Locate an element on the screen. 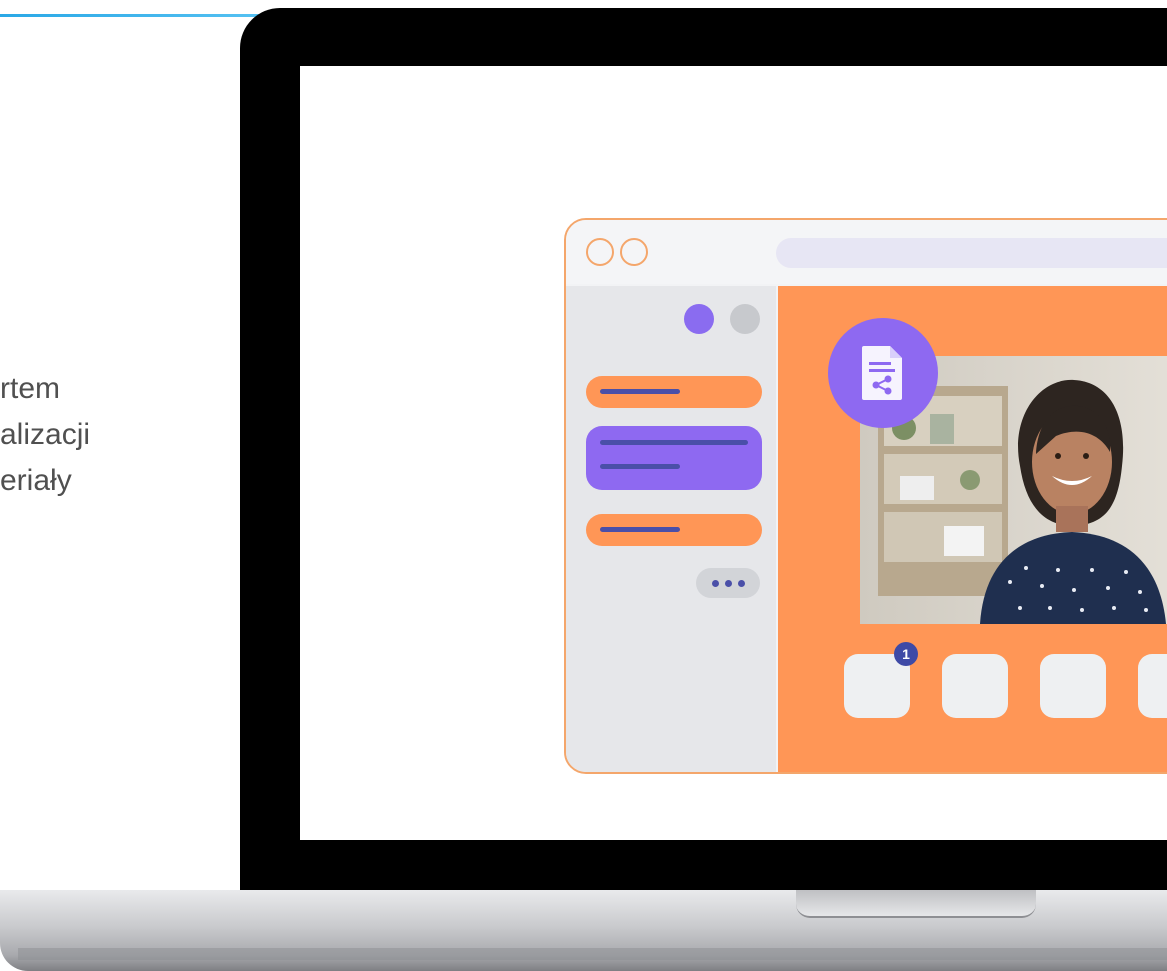 The height and width of the screenshot is (971, 1167). laptop-hinge-lip is located at coordinates (916, 904).